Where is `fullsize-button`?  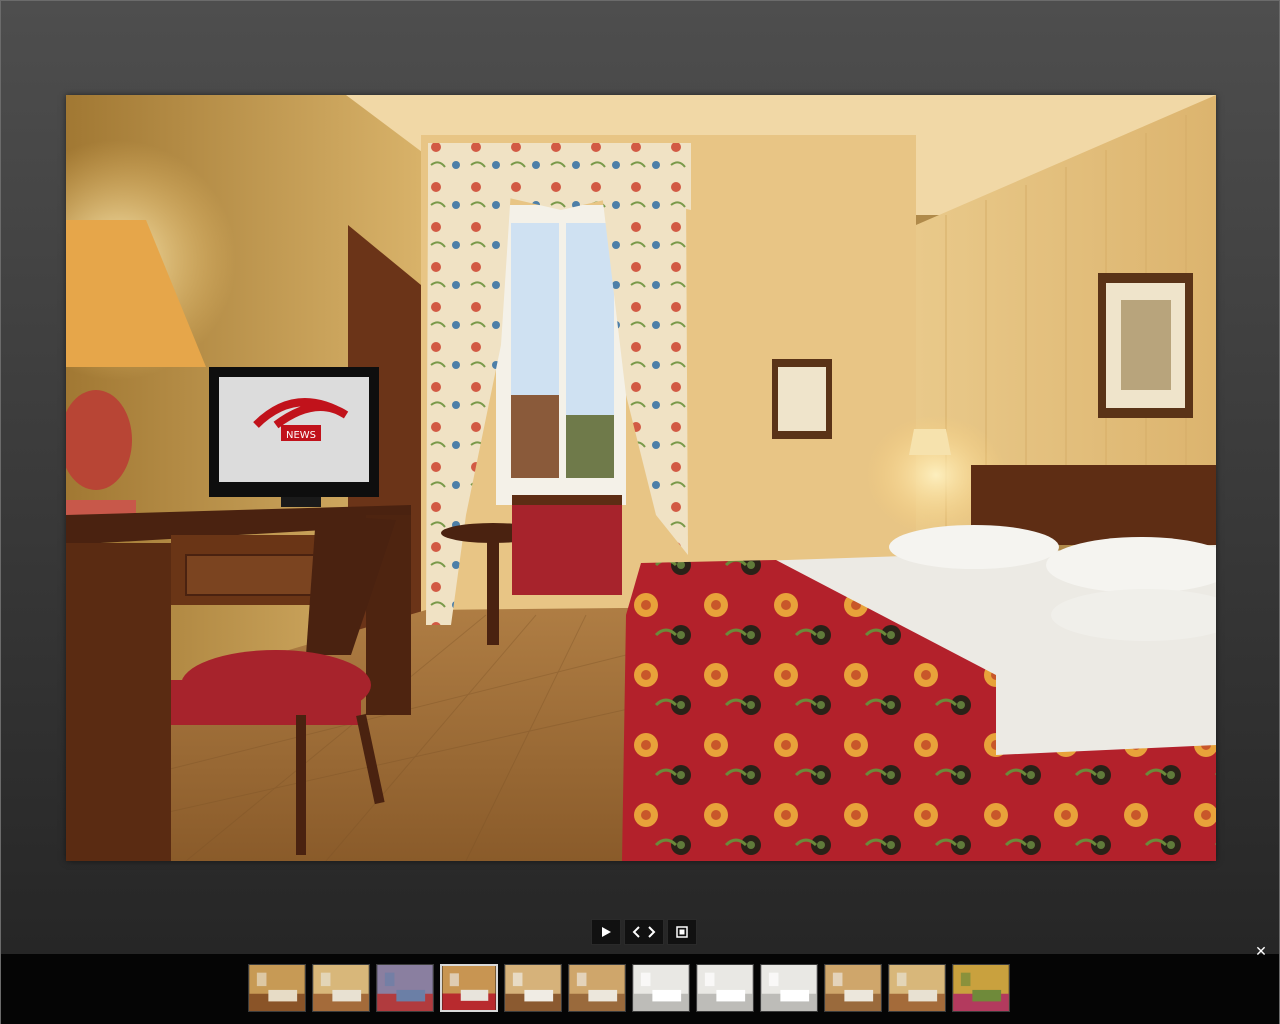 fullsize-button is located at coordinates (682, 932).